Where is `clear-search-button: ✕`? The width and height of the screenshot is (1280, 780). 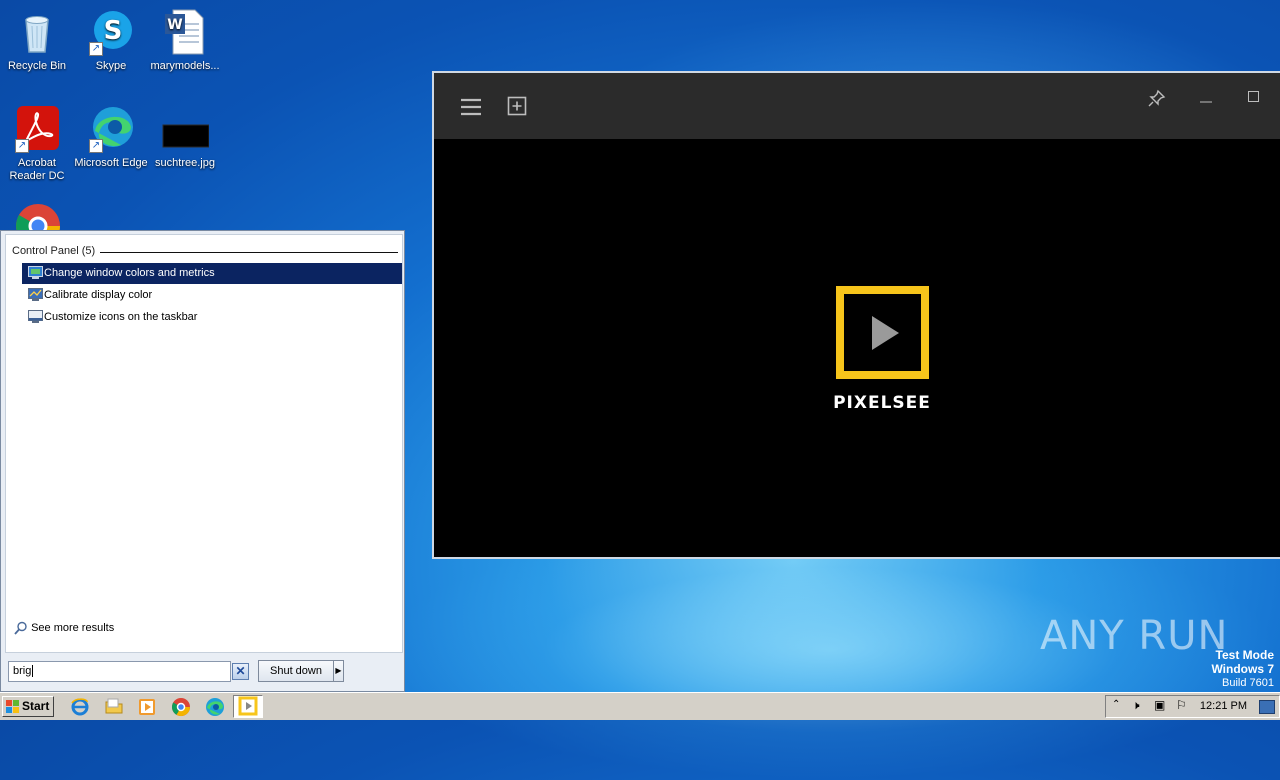 clear-search-button: ✕ is located at coordinates (240, 671).